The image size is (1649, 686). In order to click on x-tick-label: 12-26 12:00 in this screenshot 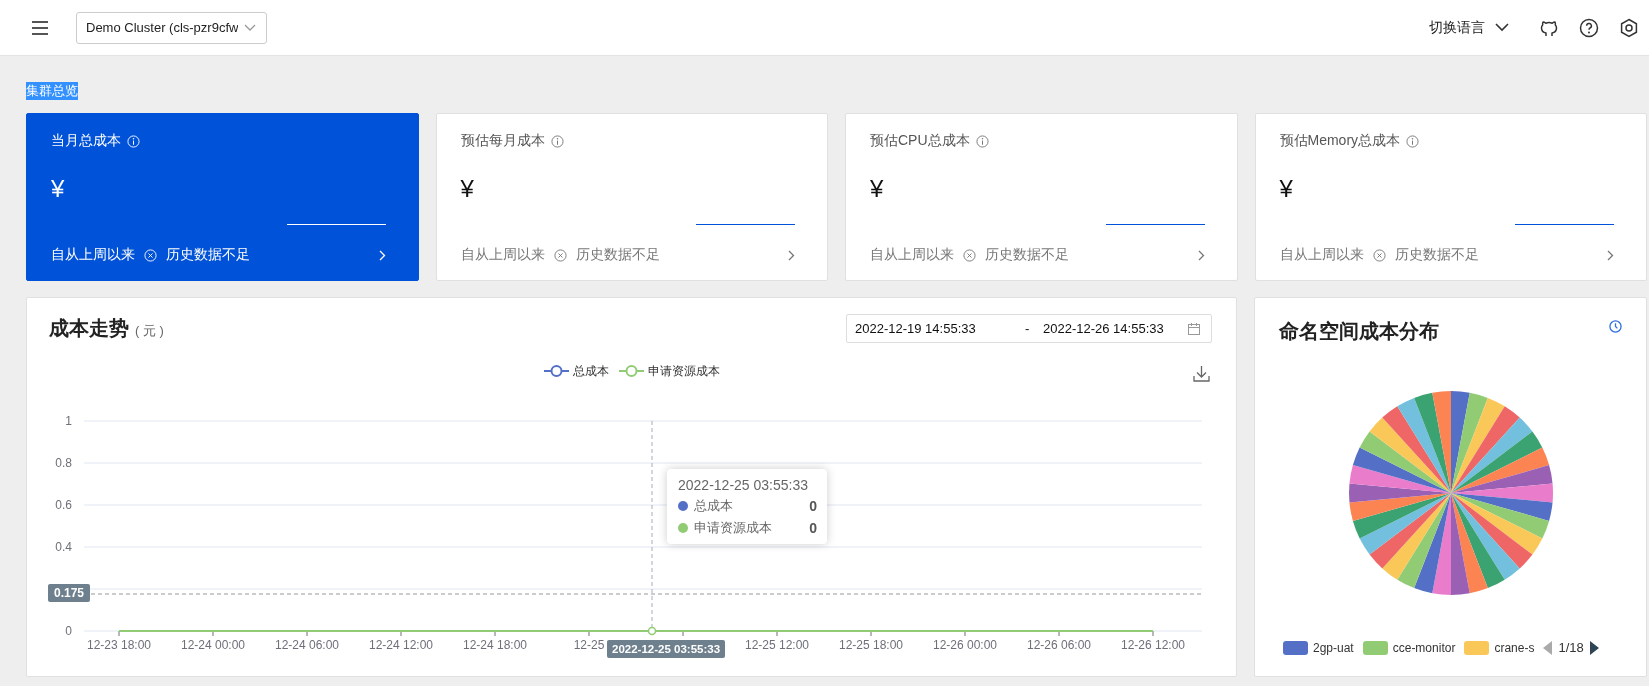, I will do `click(1153, 645)`.